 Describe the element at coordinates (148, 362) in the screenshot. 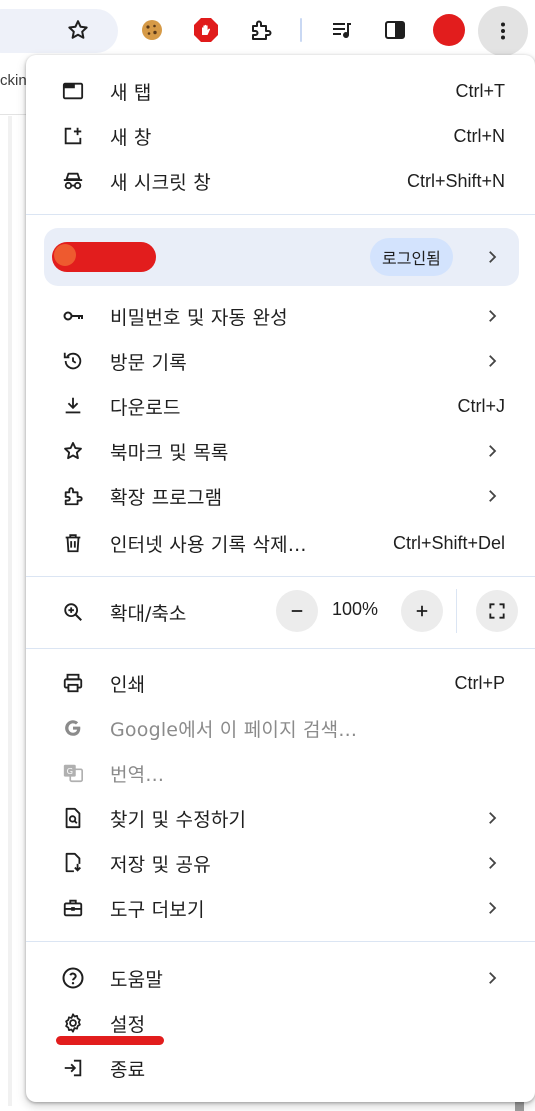

I see `history-label: 방문 기록` at that location.